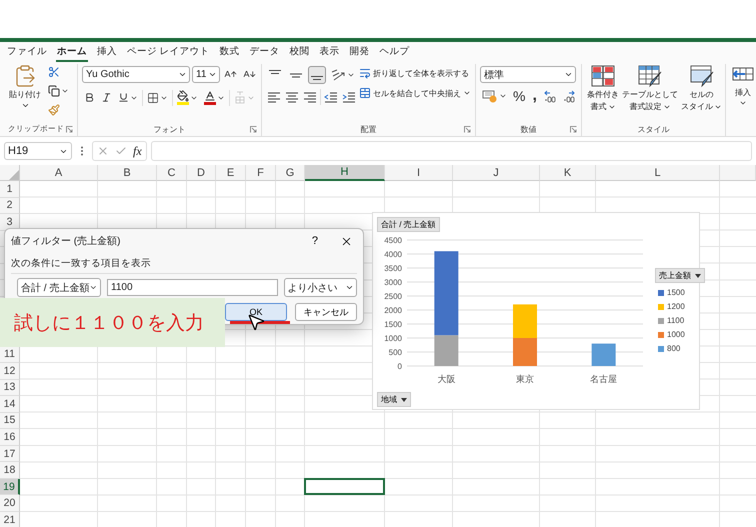  Describe the element at coordinates (676, 334) in the screenshot. I see `legend-label: 1000` at that location.